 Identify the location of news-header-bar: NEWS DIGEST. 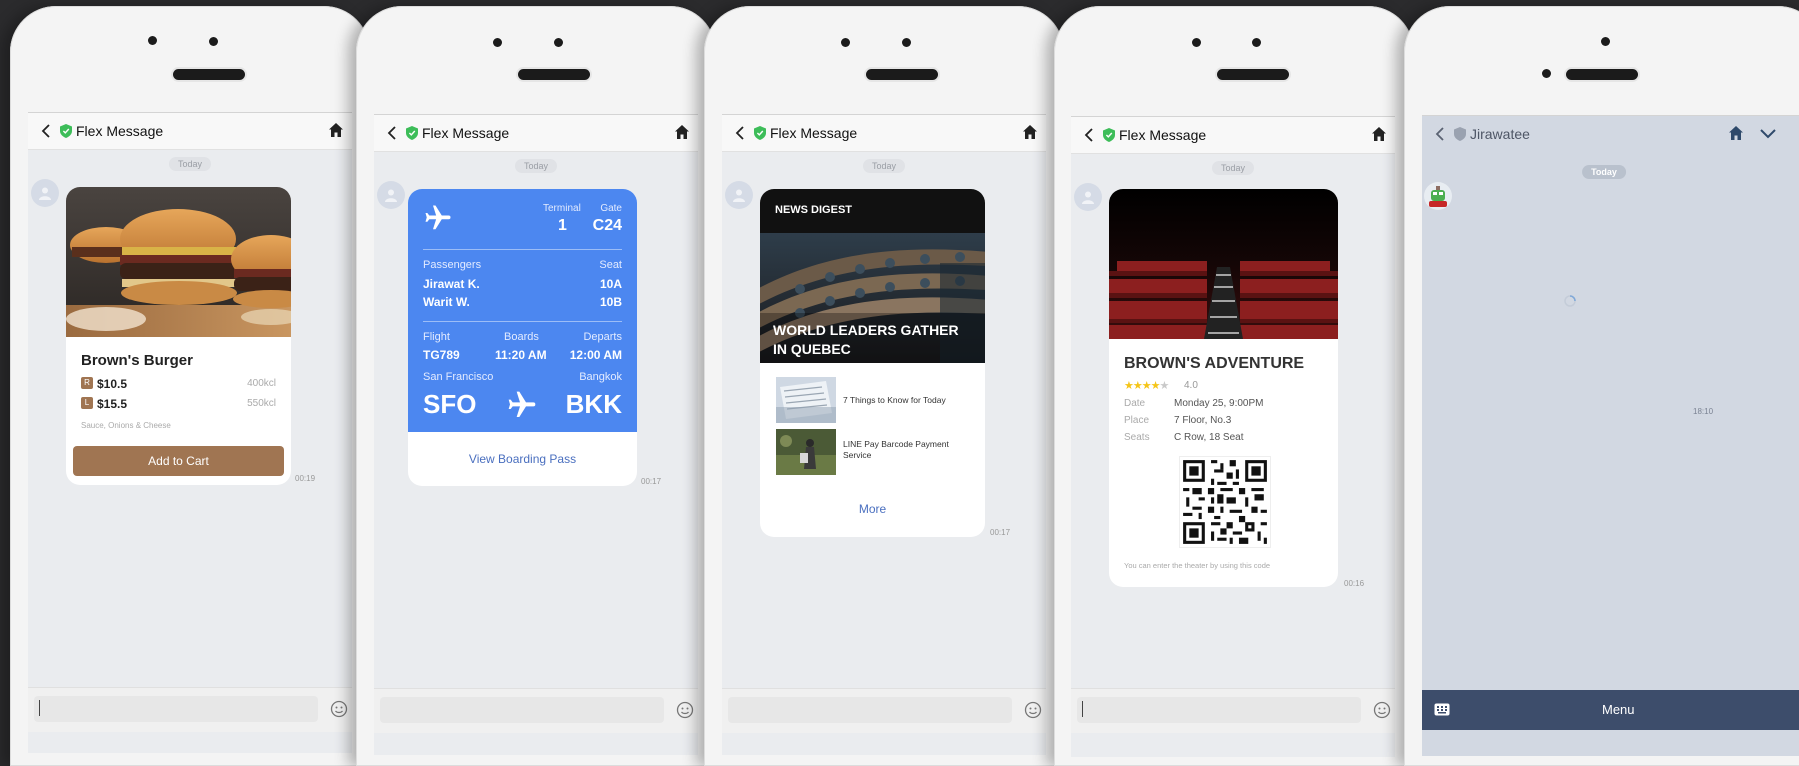
(872, 211).